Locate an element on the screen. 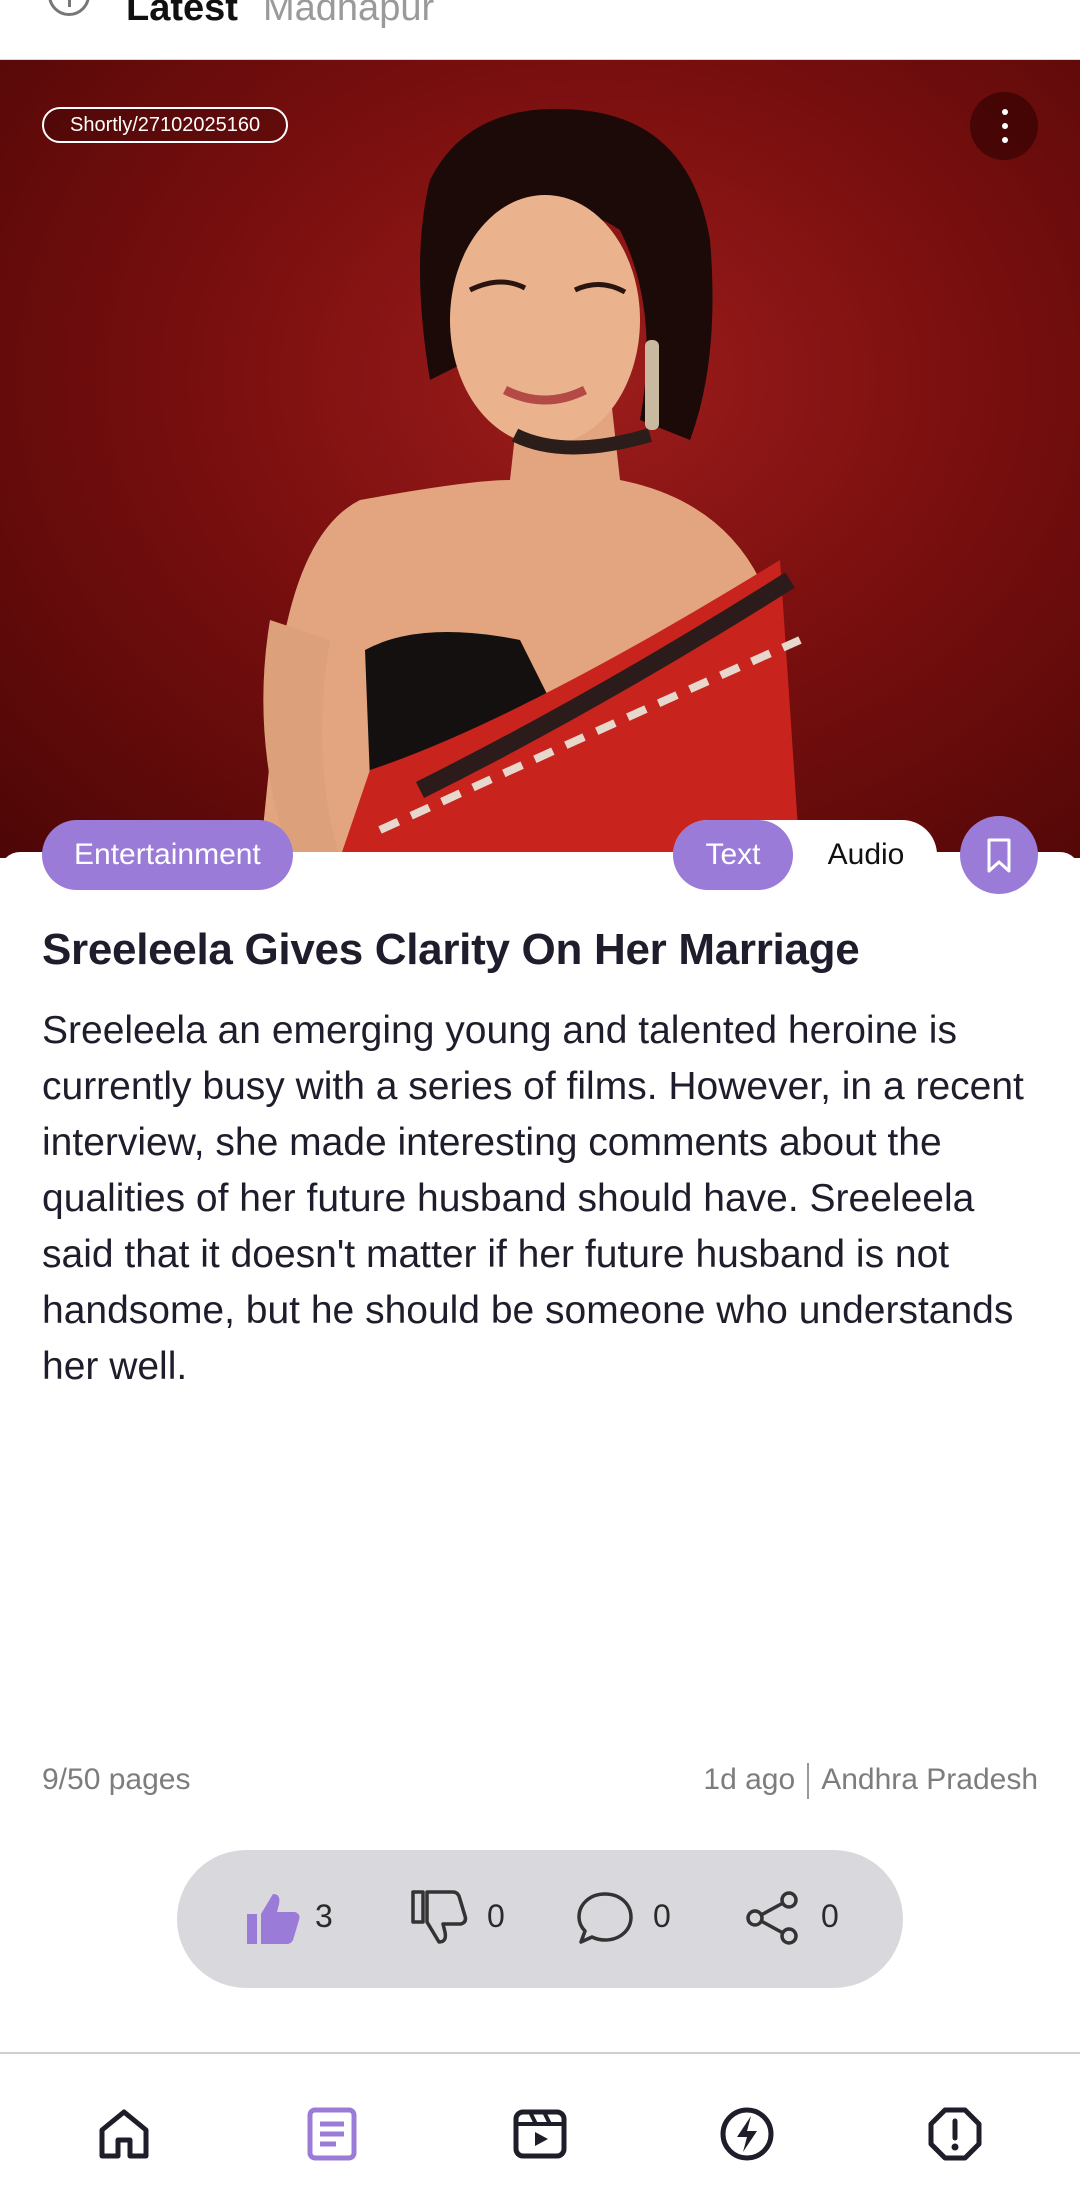 The image size is (1080, 2208). like-count: 3 is located at coordinates (324, 1916).